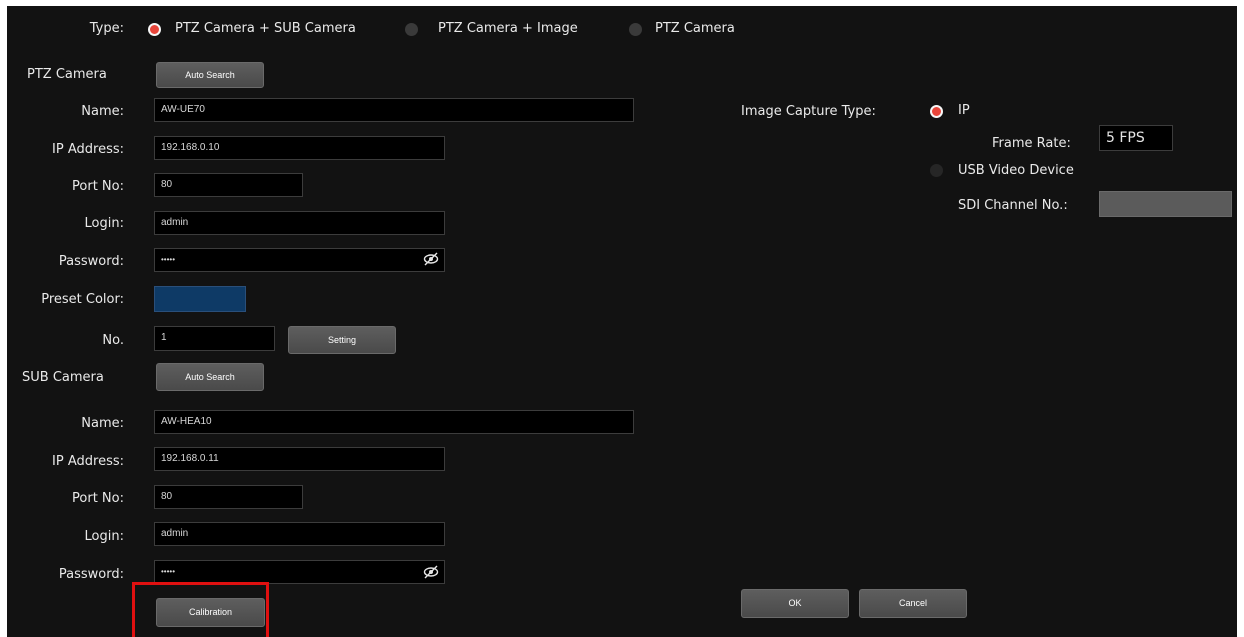 This screenshot has width=1244, height=637. I want to click on type-radio-ptz-sub, so click(154, 29).